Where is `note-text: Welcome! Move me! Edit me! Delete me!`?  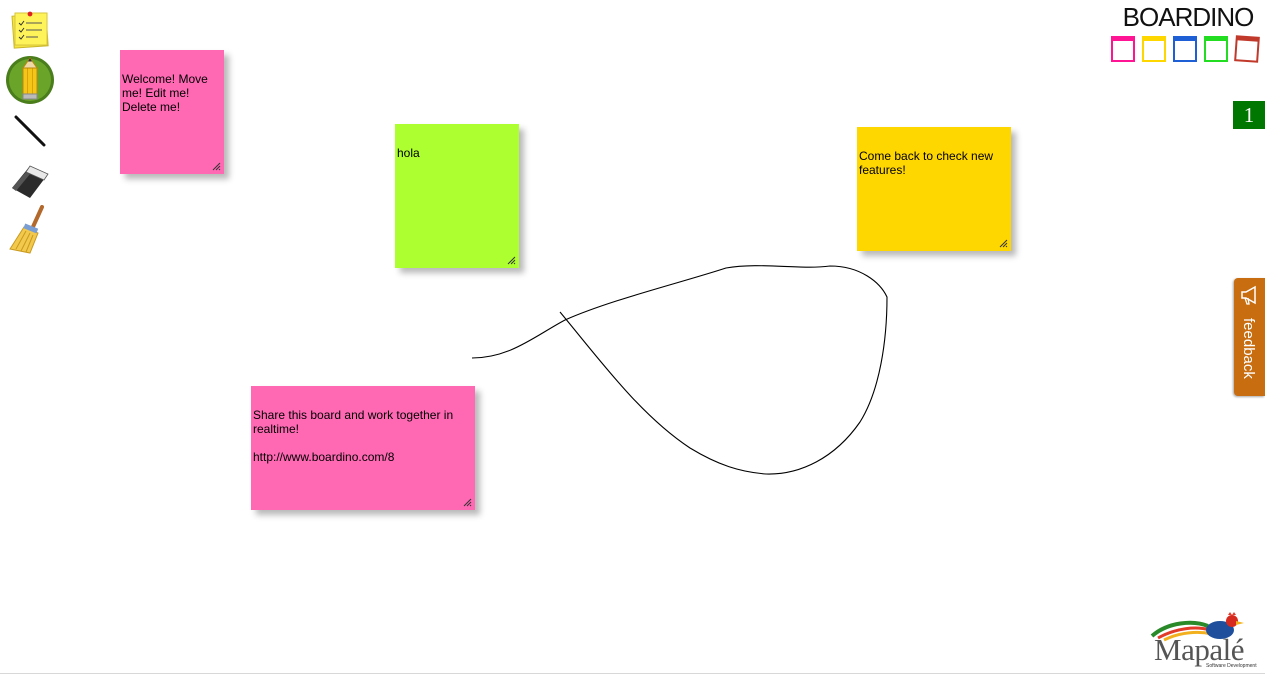 note-text: Welcome! Move me! Edit me! Delete me! is located at coordinates (170, 93).